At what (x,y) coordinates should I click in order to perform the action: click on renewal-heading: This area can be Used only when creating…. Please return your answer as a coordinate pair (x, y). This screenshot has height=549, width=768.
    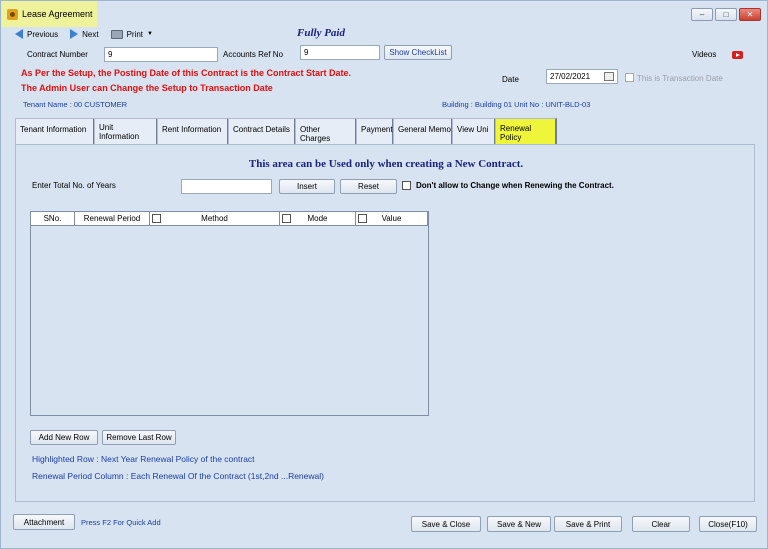
    Looking at the image, I should click on (386, 164).